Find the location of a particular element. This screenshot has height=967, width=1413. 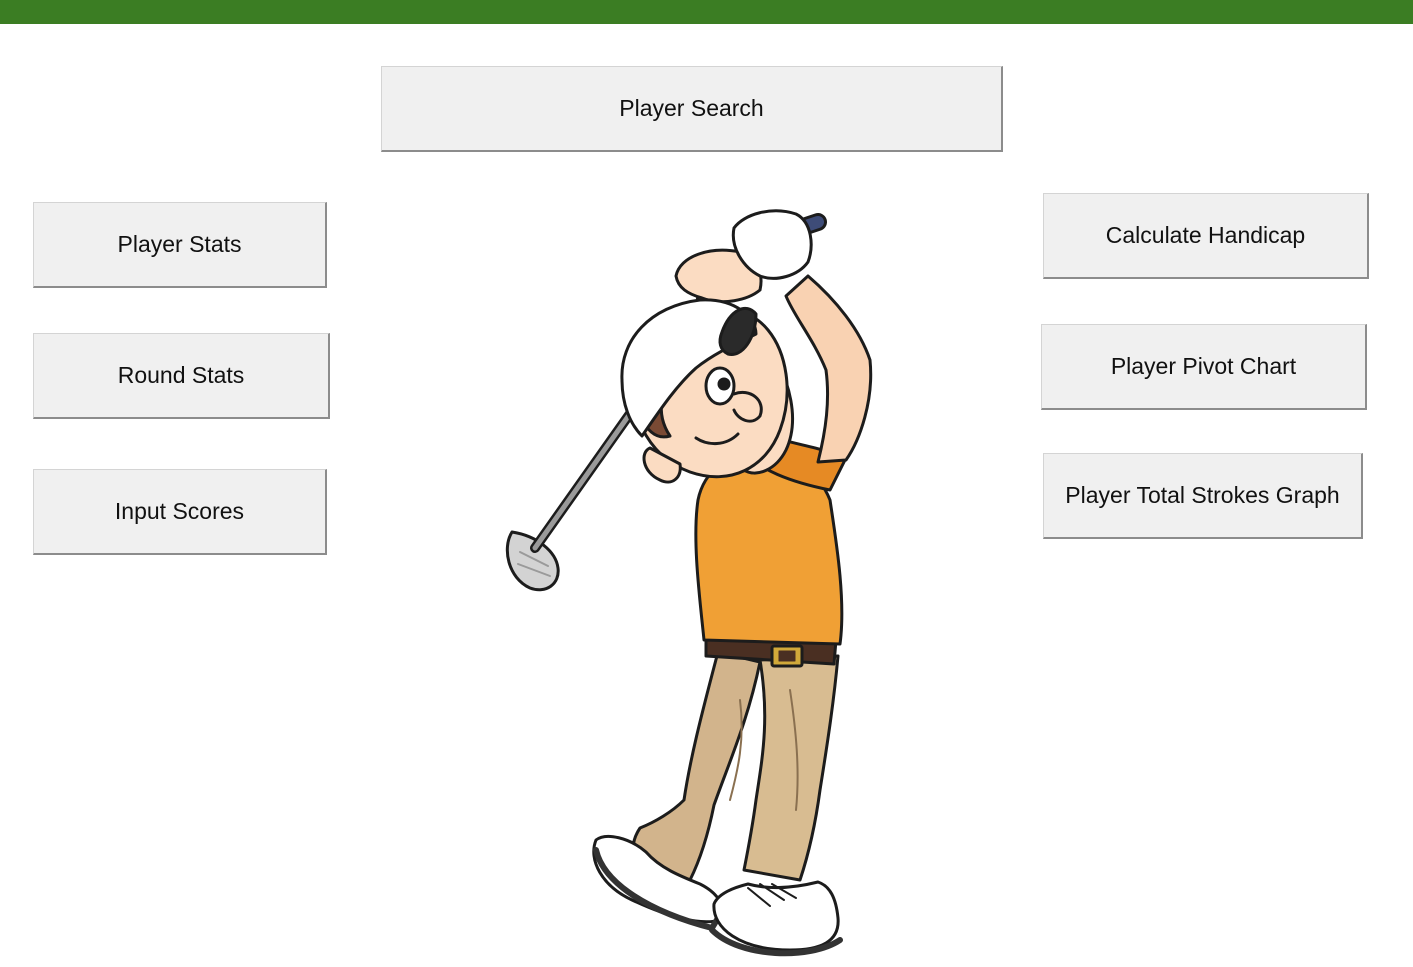

player-search-label: Player Search is located at coordinates (691, 108).